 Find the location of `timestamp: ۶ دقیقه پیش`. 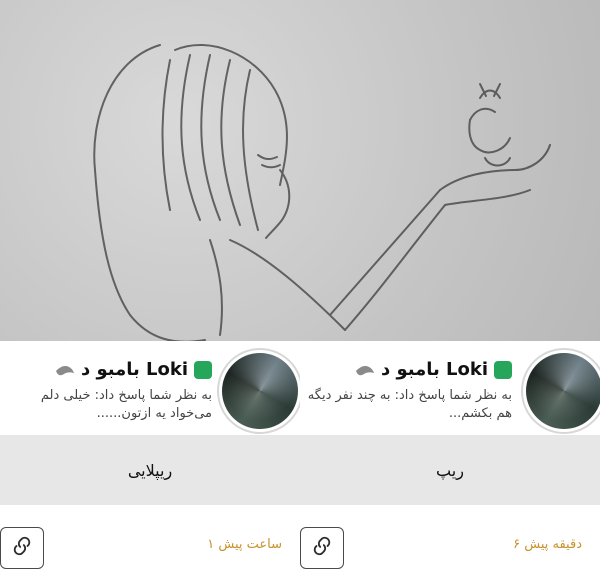

timestamp: ۶ دقیقه پیش is located at coordinates (547, 544).